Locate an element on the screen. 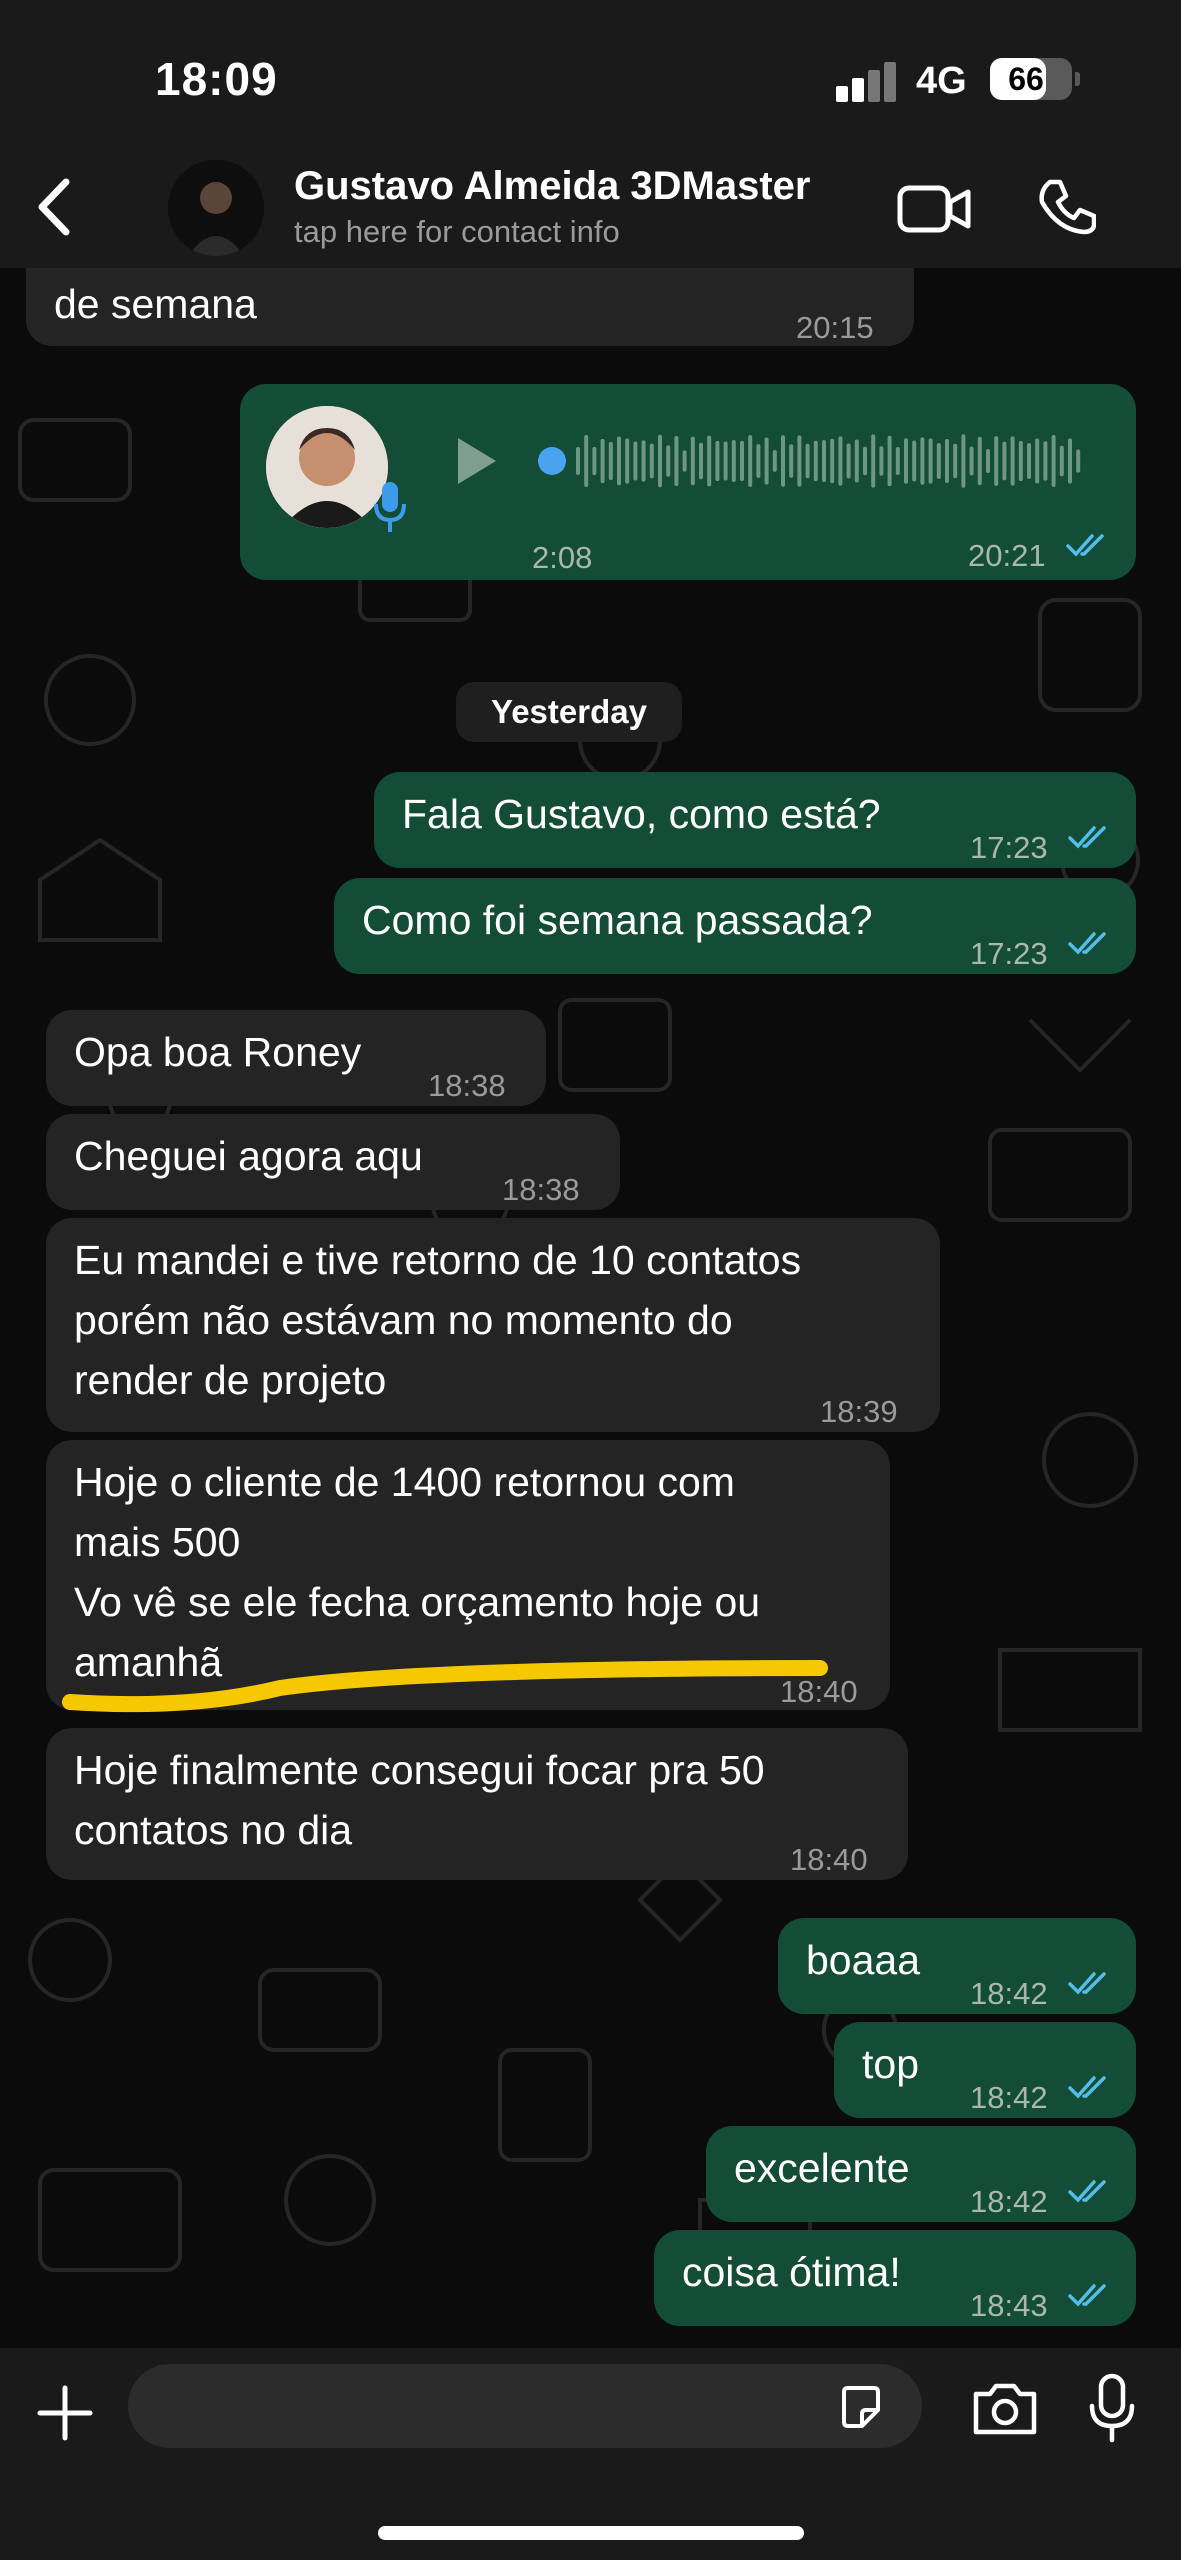  message-outgoing: Fala Gustavo, como está? 17:23 is located at coordinates (755, 820).